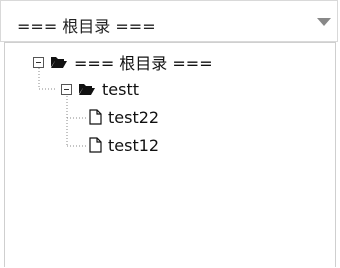 This screenshot has height=268, width=340. I want to click on tree-connector-lines, so click(62, 107).